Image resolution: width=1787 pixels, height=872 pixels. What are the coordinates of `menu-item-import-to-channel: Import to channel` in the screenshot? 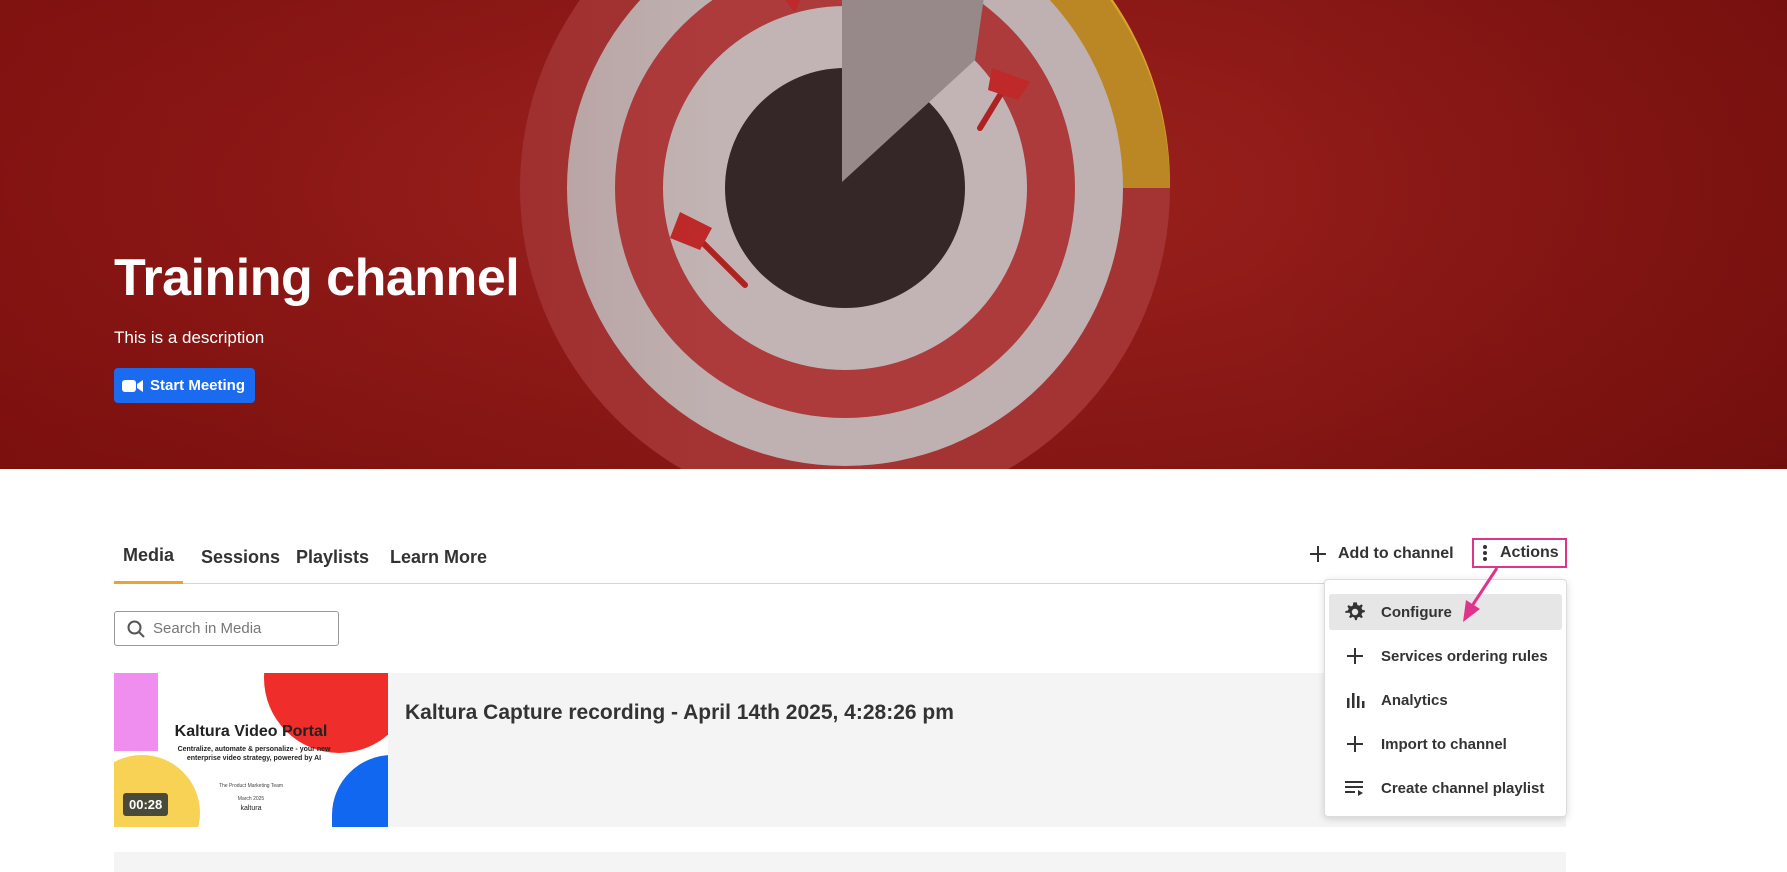 It's located at (1445, 744).